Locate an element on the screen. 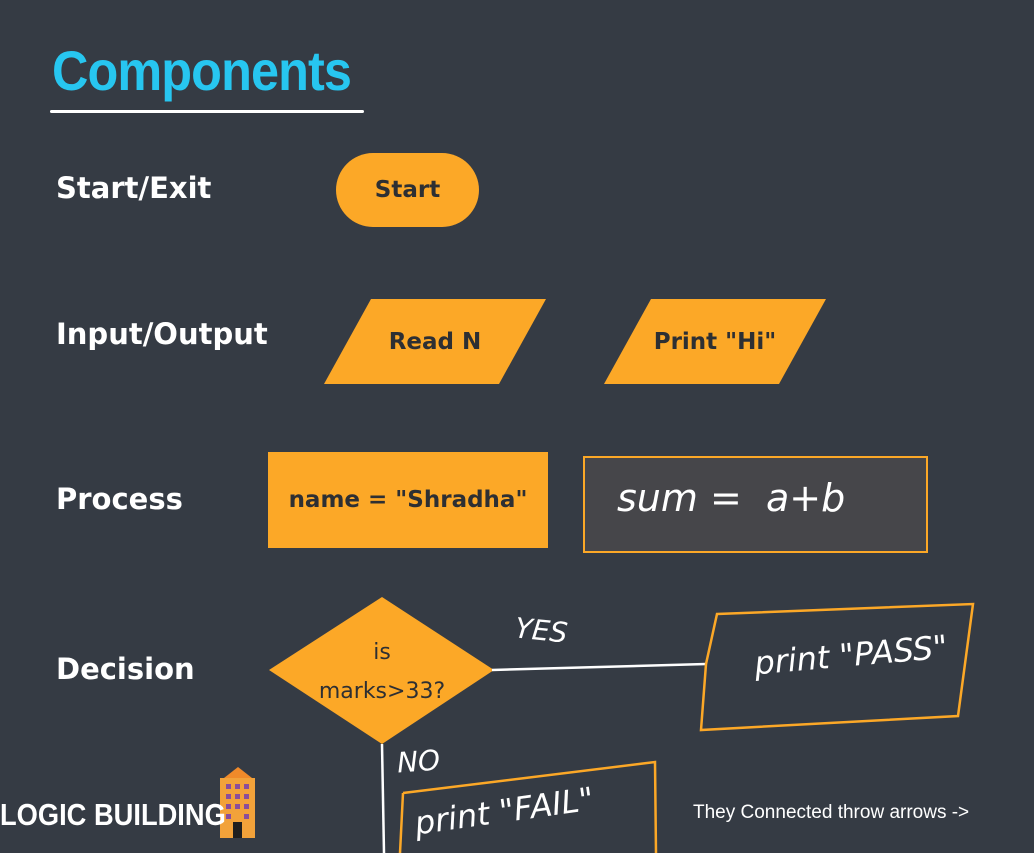  decision-text-line1: is is located at coordinates (382, 652).